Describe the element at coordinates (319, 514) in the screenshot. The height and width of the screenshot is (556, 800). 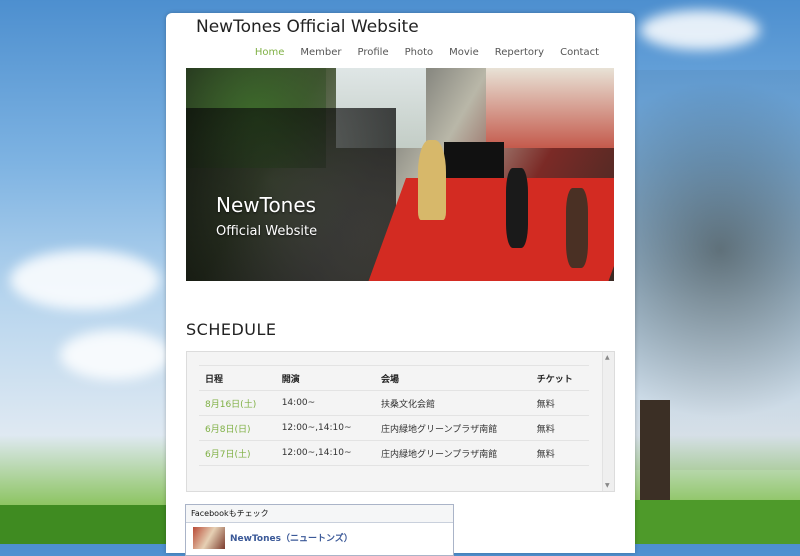
I see `facebook-widget-header: Facebookもチェック` at that location.